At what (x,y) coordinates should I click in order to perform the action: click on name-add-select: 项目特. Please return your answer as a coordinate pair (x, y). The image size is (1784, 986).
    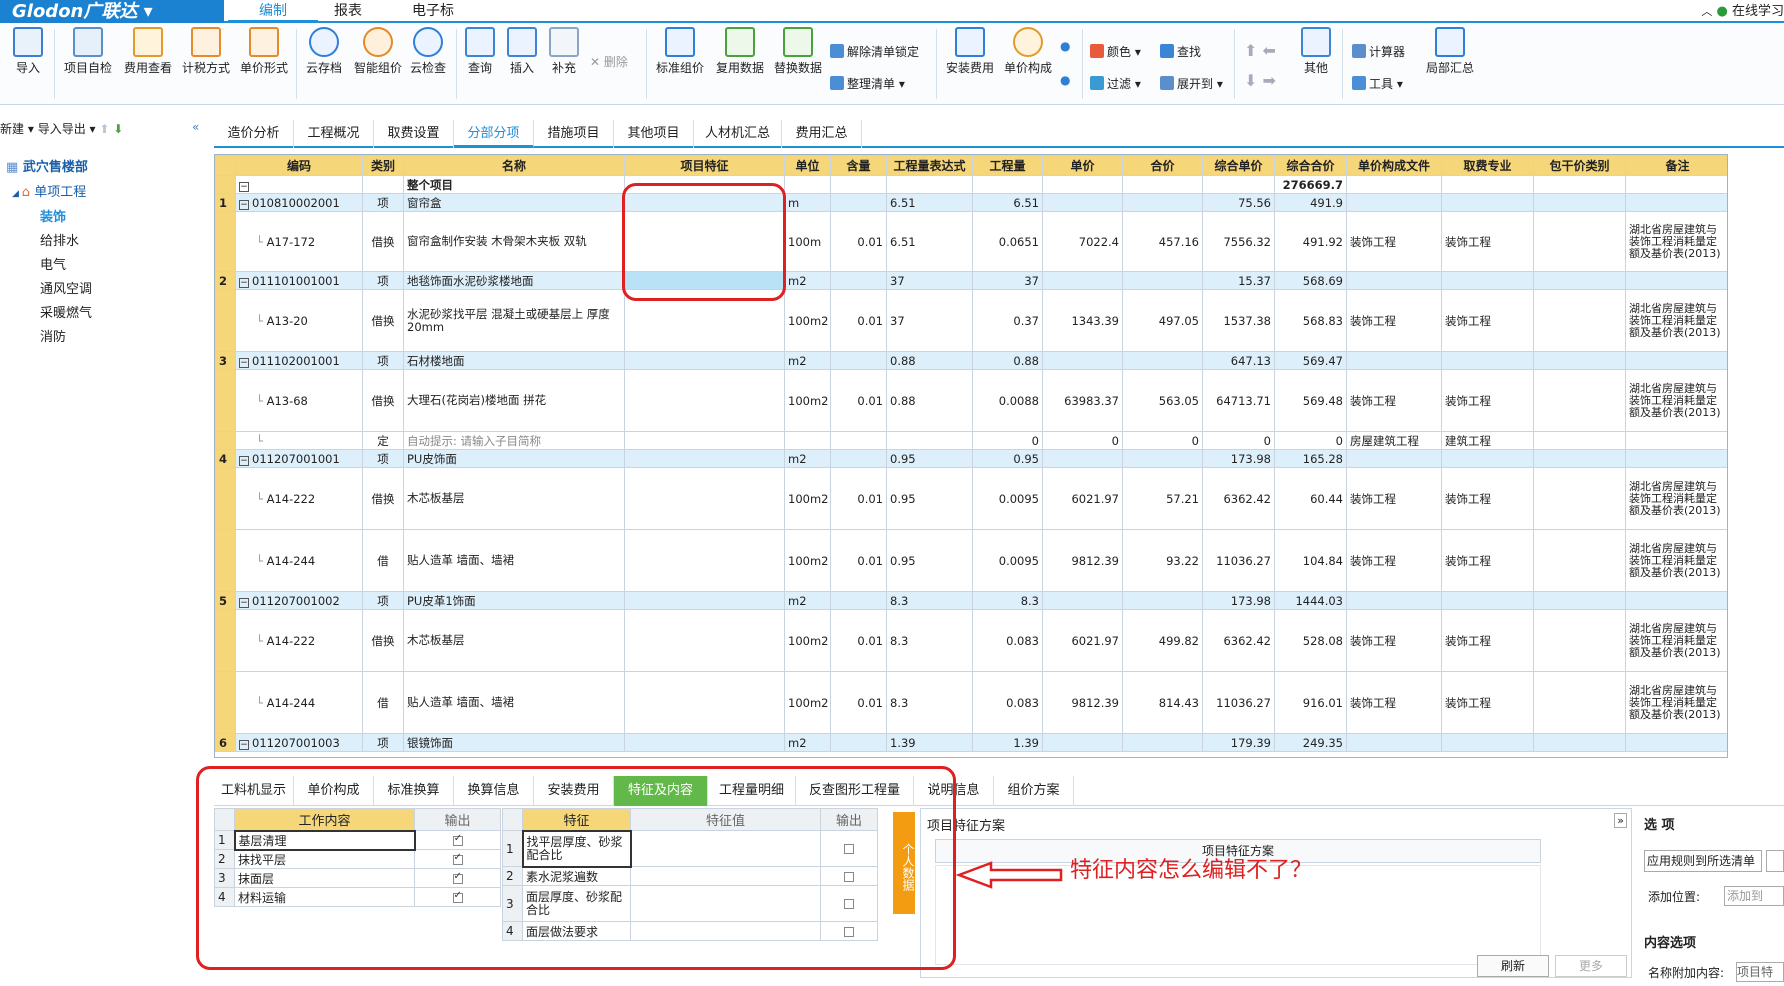
    Looking at the image, I should click on (1760, 972).